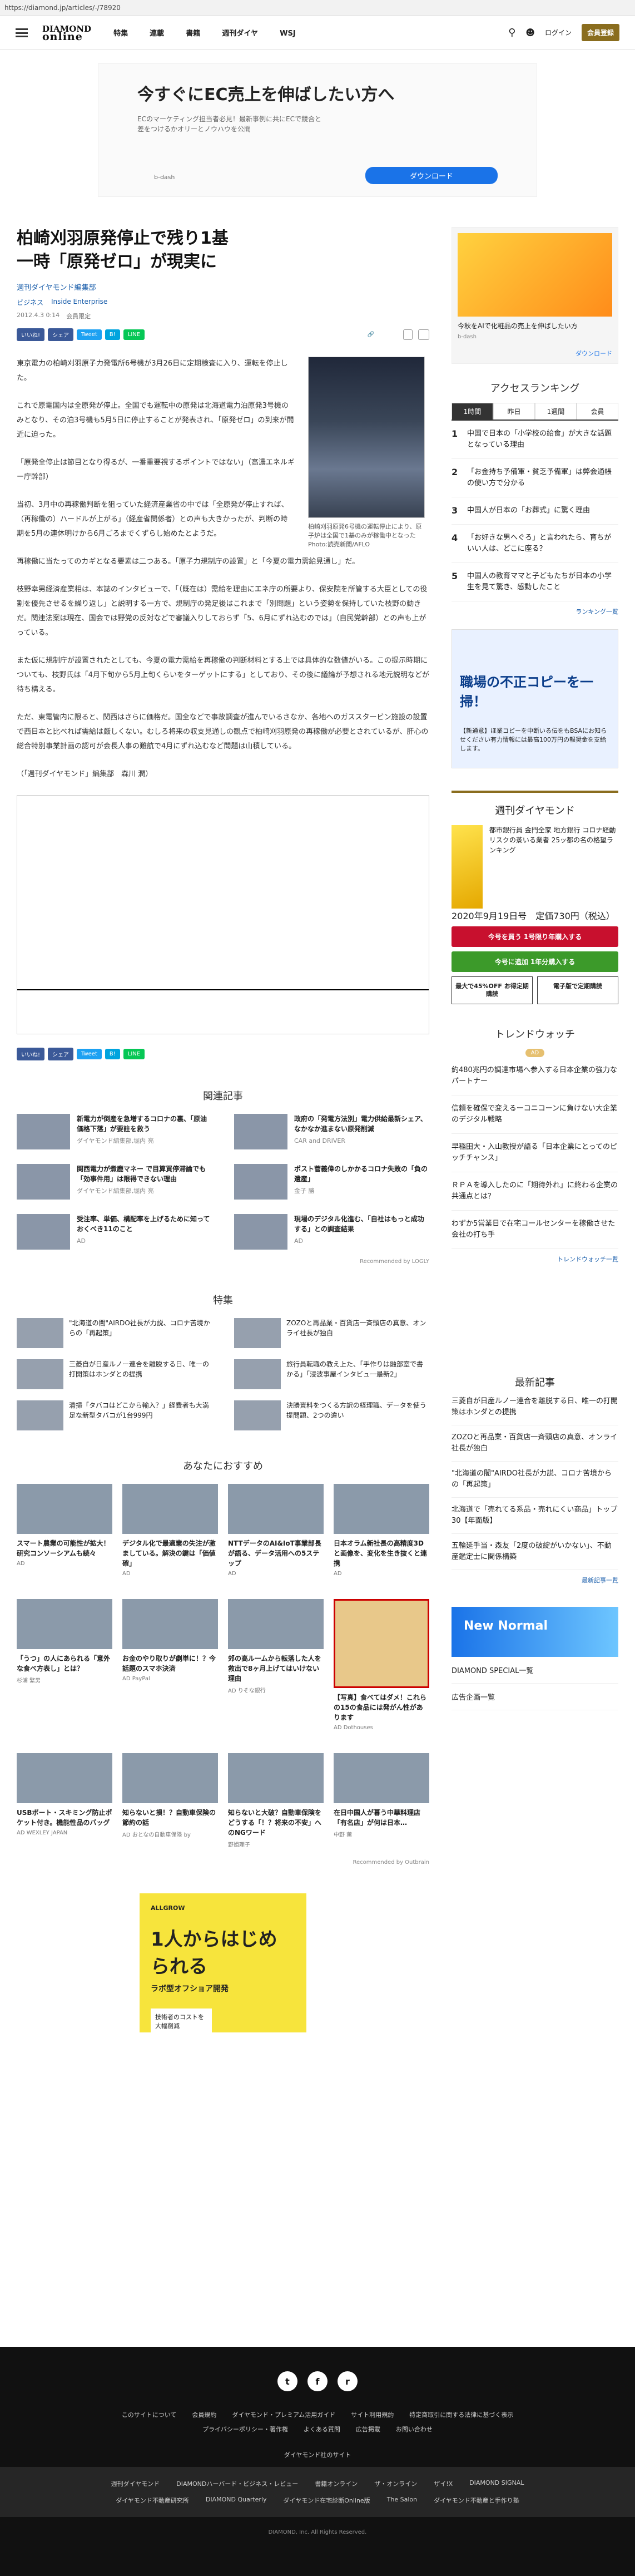 This screenshot has width=635, height=2576. What do you see at coordinates (535, 478) in the screenshot?
I see `ranking-item: 2 「お金持ち予備軍・貧乏予備軍」は弊会通帳の使い方で分かる` at bounding box center [535, 478].